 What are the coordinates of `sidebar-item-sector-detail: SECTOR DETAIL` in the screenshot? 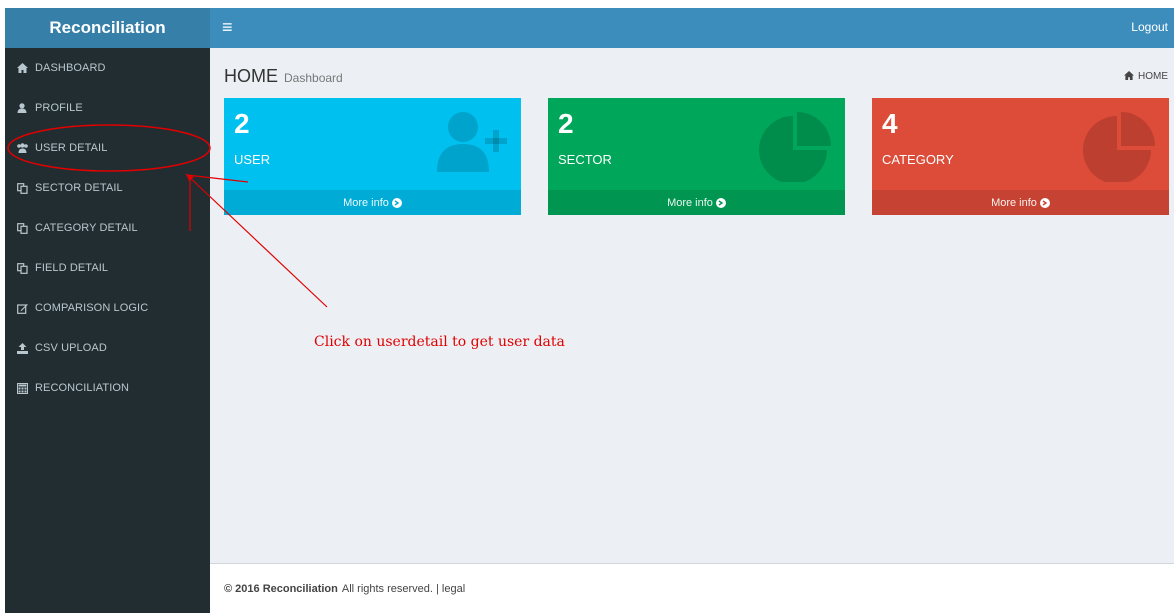 It's located at (107, 188).